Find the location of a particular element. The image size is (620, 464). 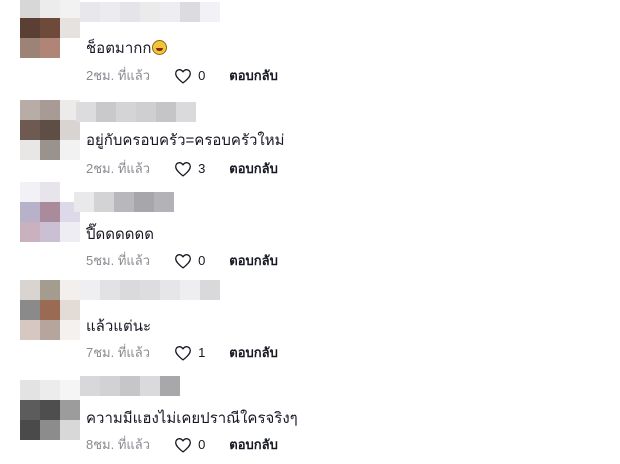

like-count: 1 is located at coordinates (202, 352).